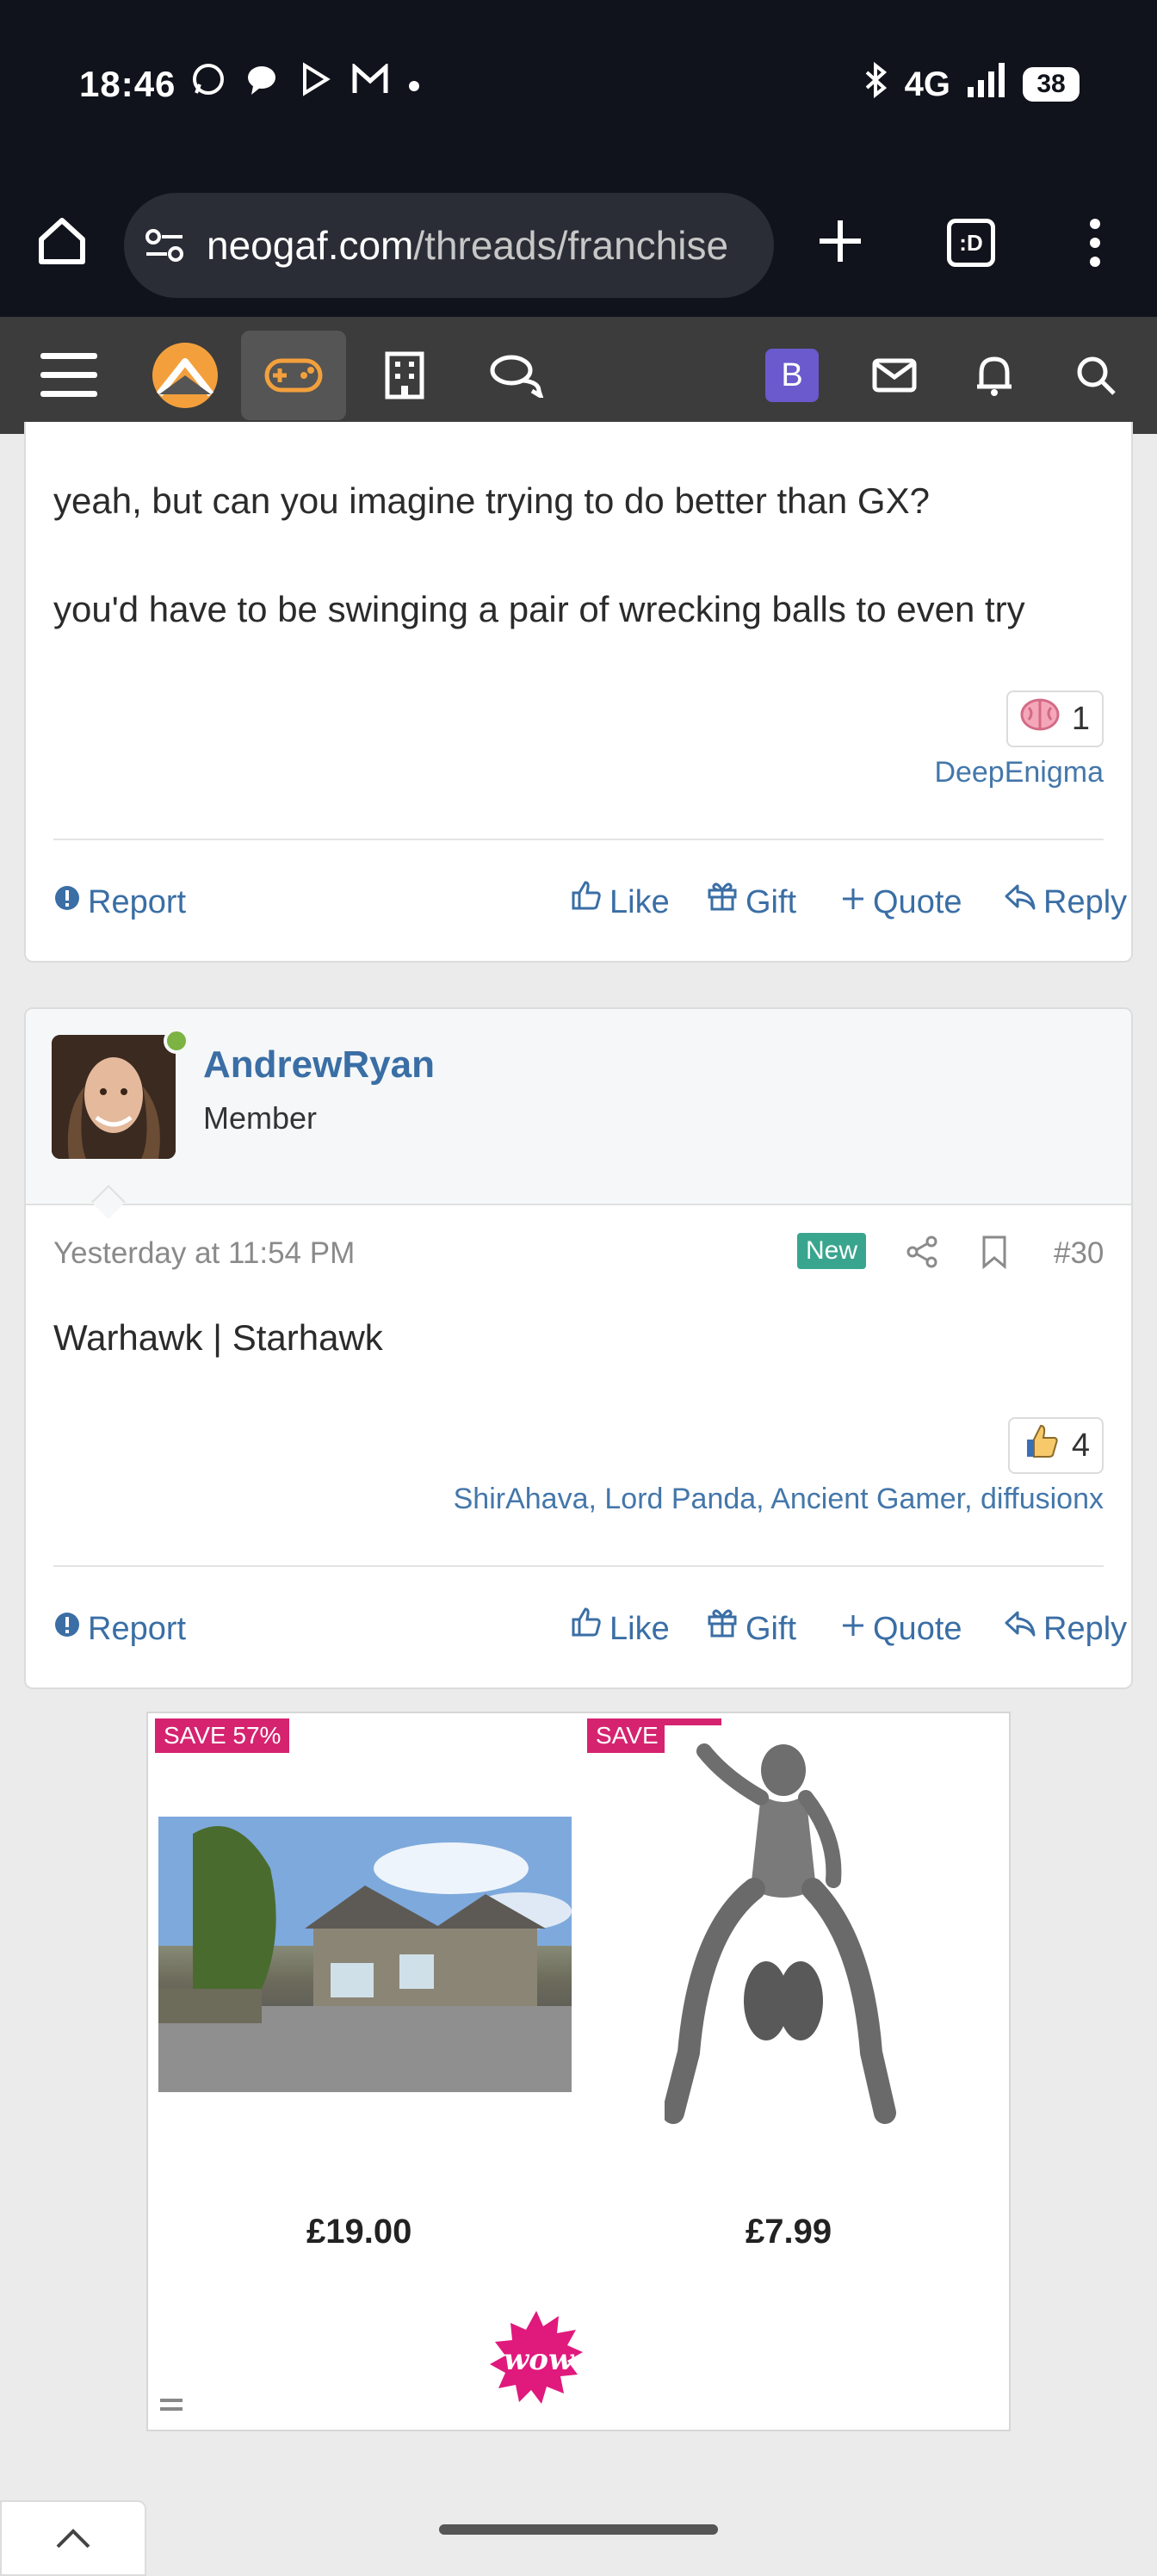 This screenshot has width=1157, height=2576. What do you see at coordinates (204, 1253) in the screenshot?
I see `post-date: Yesterday at 11:54 PM` at bounding box center [204, 1253].